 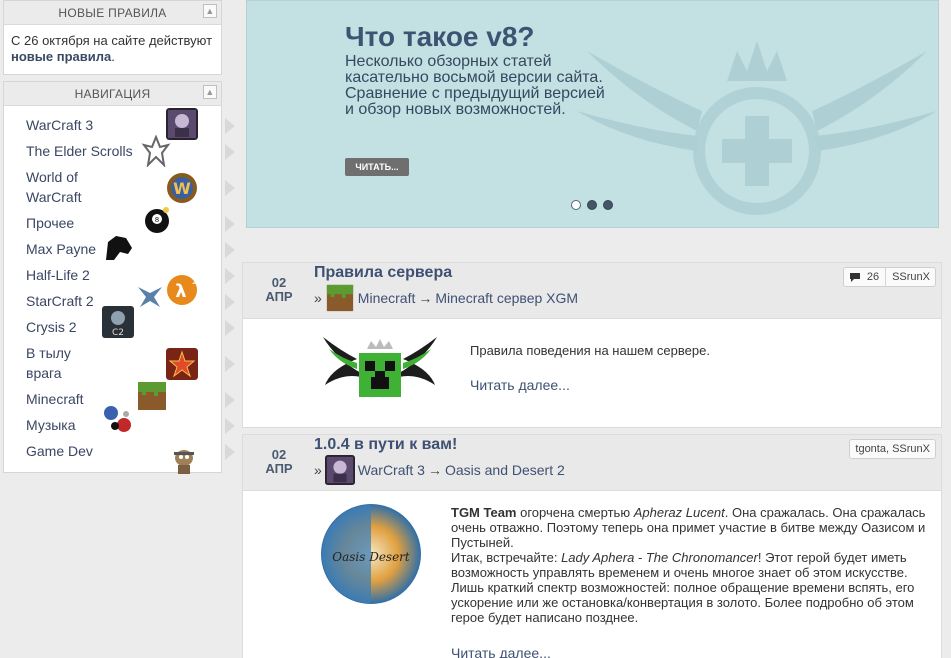 I want to click on post-meta: 26 SSrunX, so click(x=889, y=277).